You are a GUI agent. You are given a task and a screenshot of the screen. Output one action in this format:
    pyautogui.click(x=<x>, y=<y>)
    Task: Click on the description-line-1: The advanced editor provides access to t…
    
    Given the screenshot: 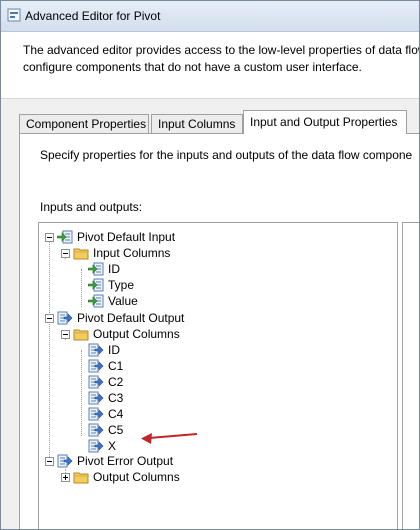 What is the action you would take?
    pyautogui.click(x=221, y=50)
    